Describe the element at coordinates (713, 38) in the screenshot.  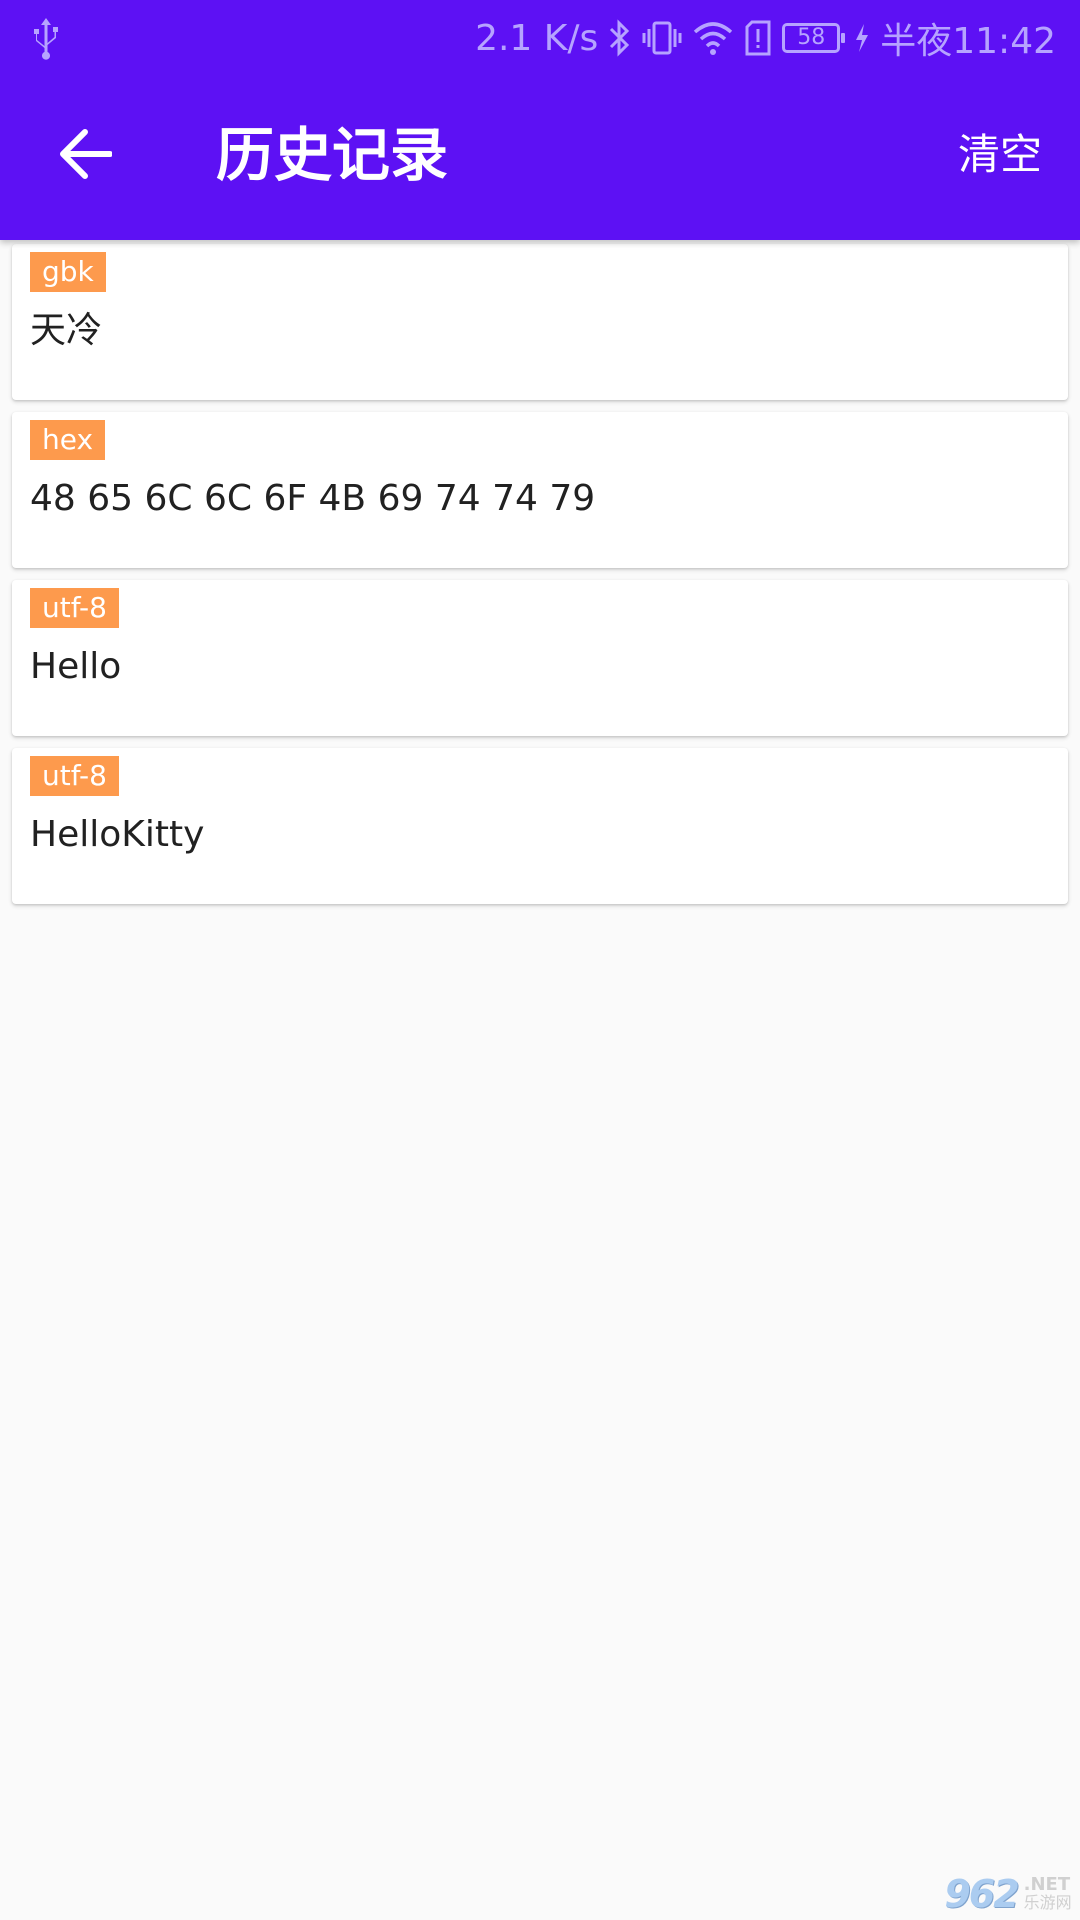
I see `wifi-icon` at that location.